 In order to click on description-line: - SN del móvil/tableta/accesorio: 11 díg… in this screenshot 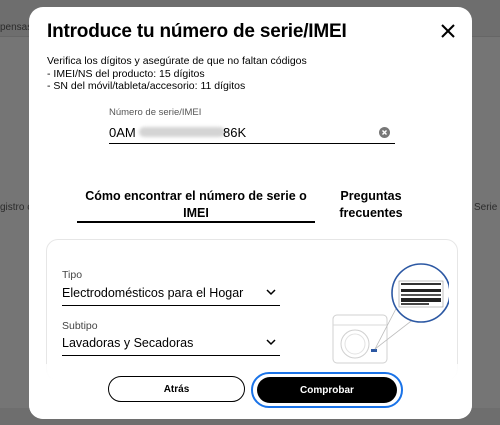, I will do `click(146, 86)`.